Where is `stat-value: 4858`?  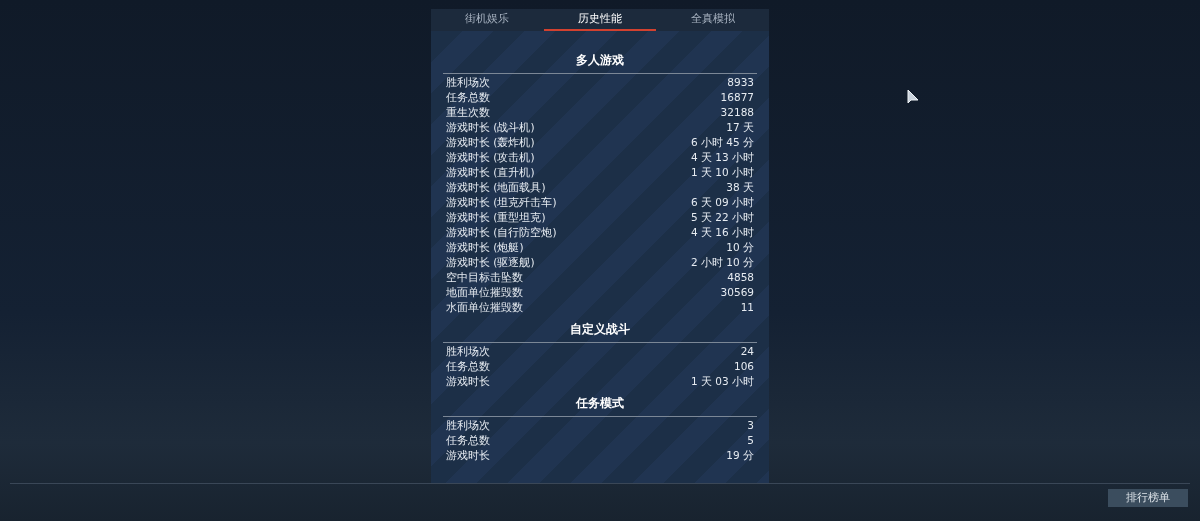 stat-value: 4858 is located at coordinates (740, 277).